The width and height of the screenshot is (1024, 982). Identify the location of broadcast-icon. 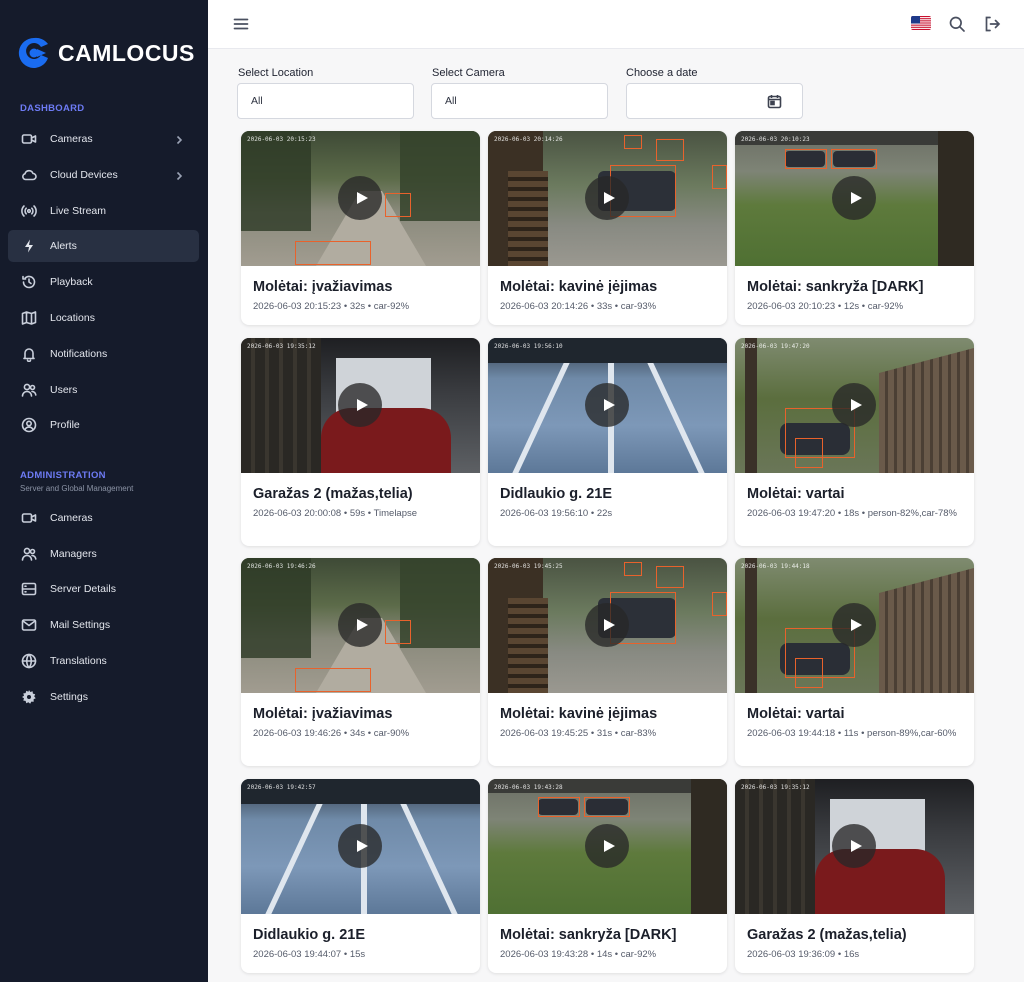
(29, 211).